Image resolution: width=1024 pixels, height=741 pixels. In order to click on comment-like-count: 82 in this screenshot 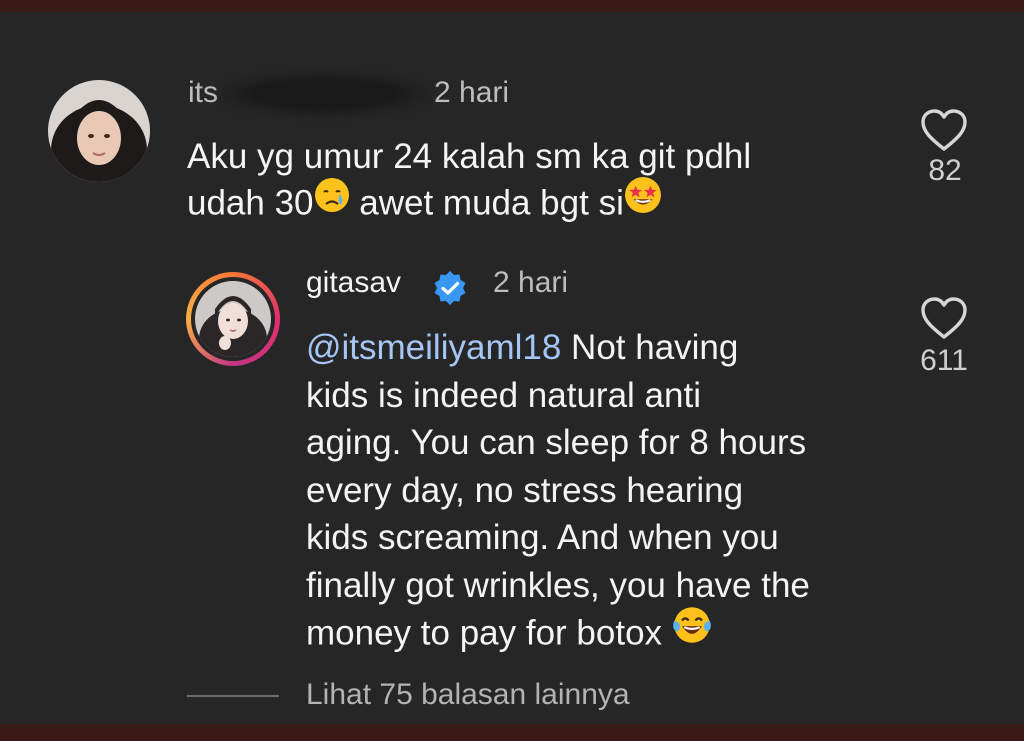, I will do `click(945, 170)`.